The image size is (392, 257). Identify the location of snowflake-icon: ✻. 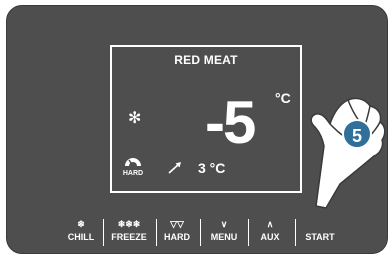
(135, 118).